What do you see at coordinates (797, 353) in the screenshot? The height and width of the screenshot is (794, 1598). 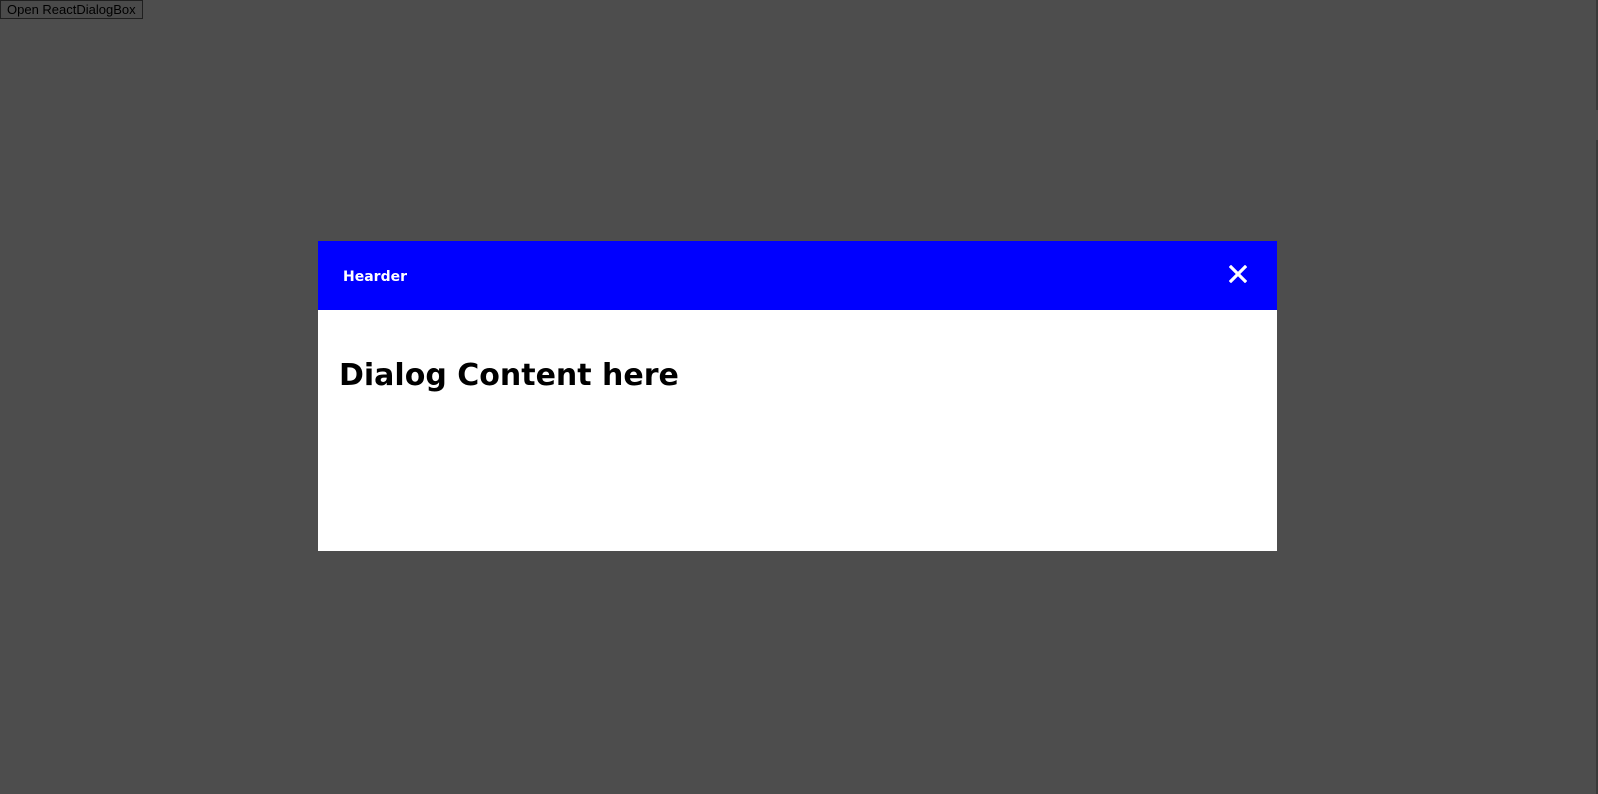 I see `dialog-body: Dialog Content here` at bounding box center [797, 353].